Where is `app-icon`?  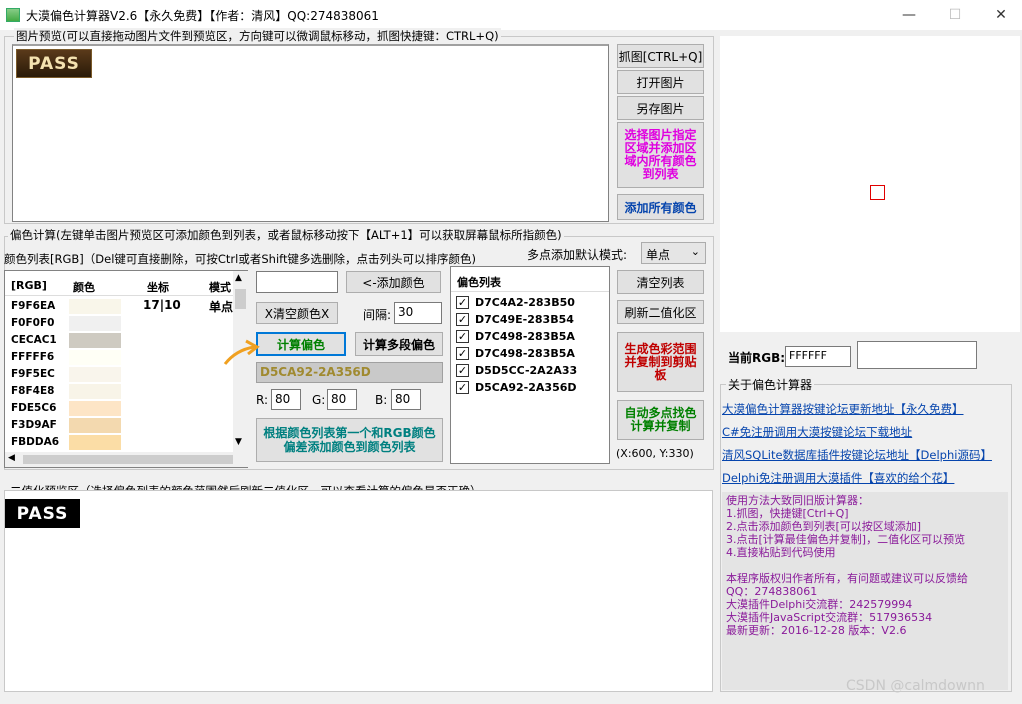
app-icon is located at coordinates (13, 15).